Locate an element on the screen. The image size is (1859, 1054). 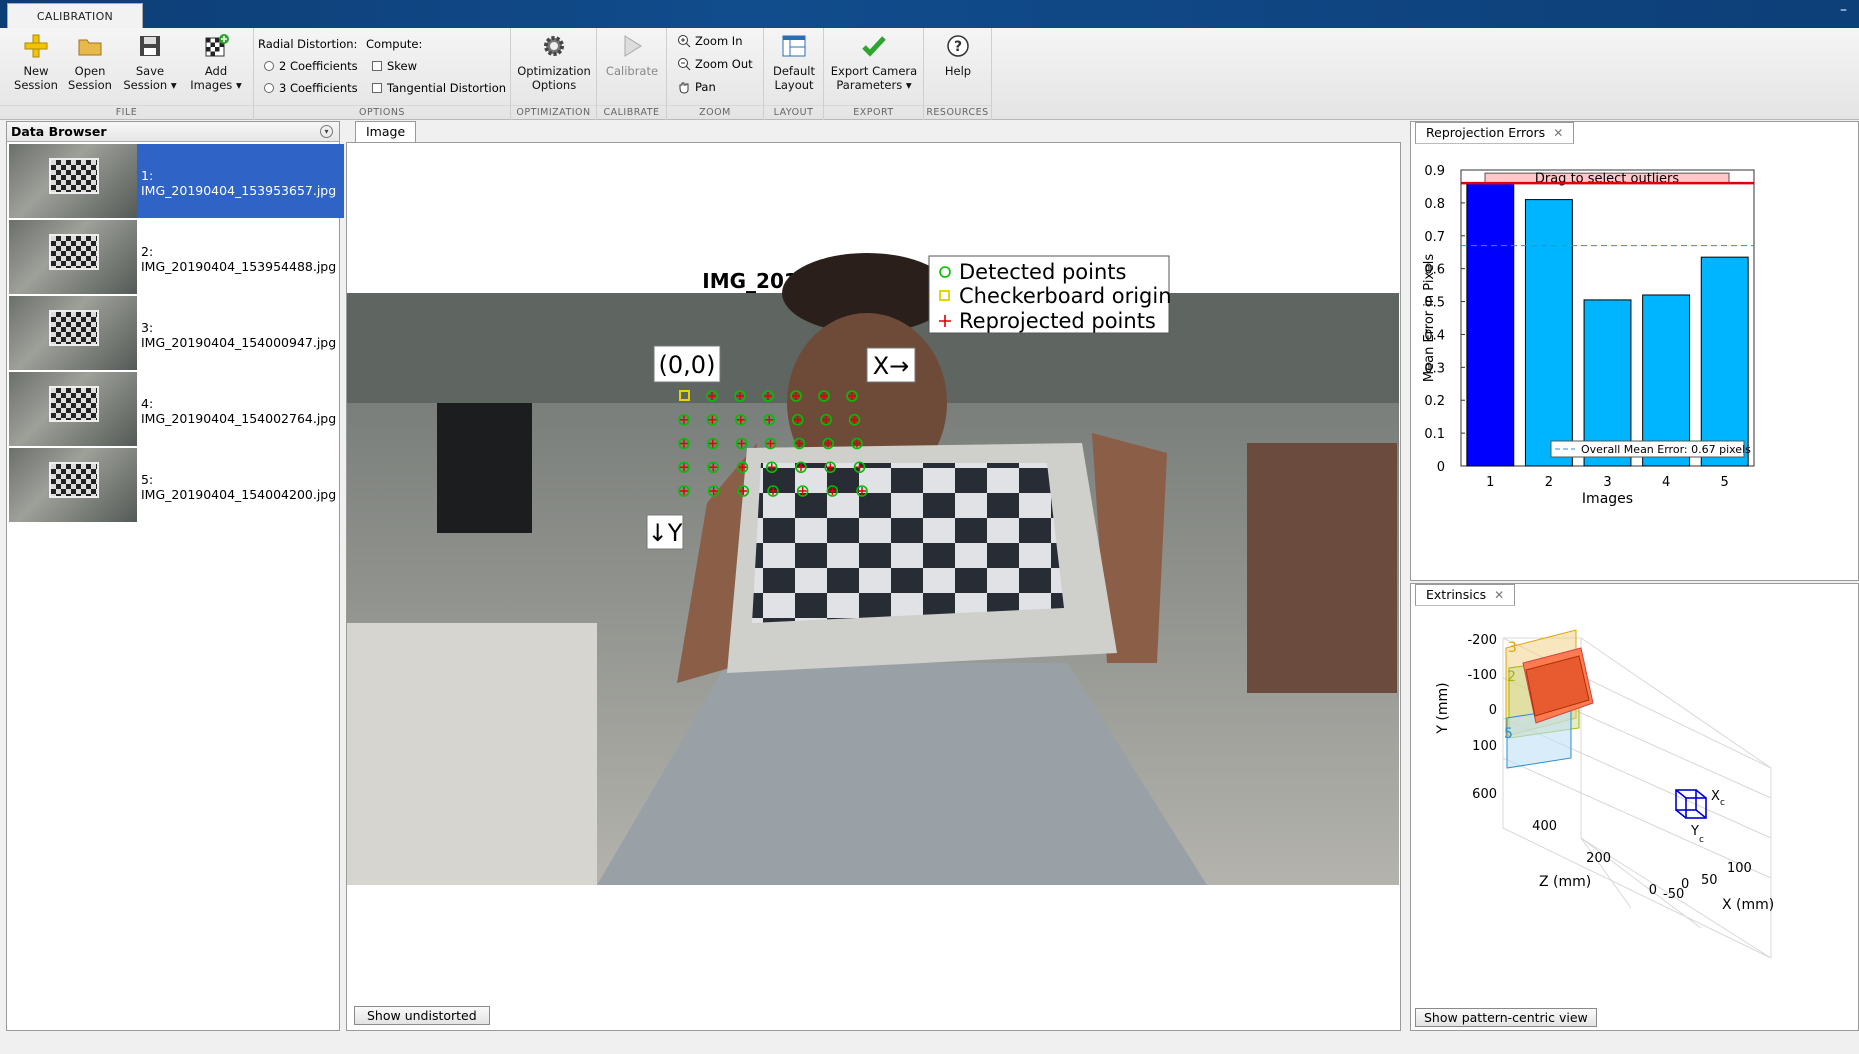
calibration-tab: CALIBRATION is located at coordinates (75, 16).